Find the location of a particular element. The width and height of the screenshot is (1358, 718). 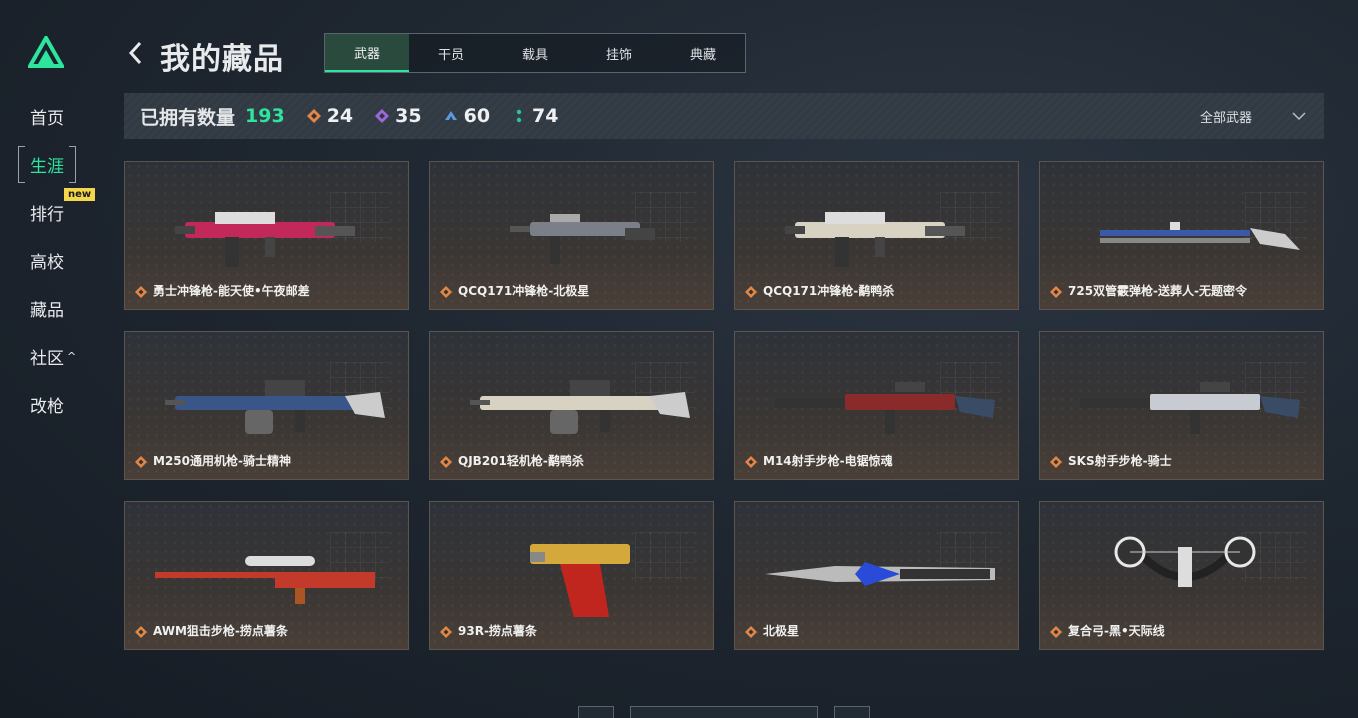

weapon-card: 93R-捞点薯条 is located at coordinates (571, 575).